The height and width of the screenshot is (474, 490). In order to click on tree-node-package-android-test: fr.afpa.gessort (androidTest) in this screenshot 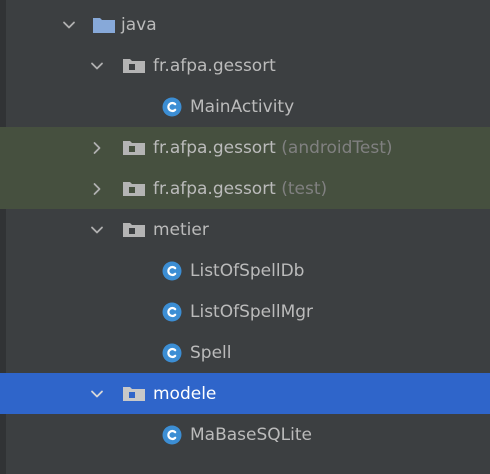, I will do `click(245, 147)`.